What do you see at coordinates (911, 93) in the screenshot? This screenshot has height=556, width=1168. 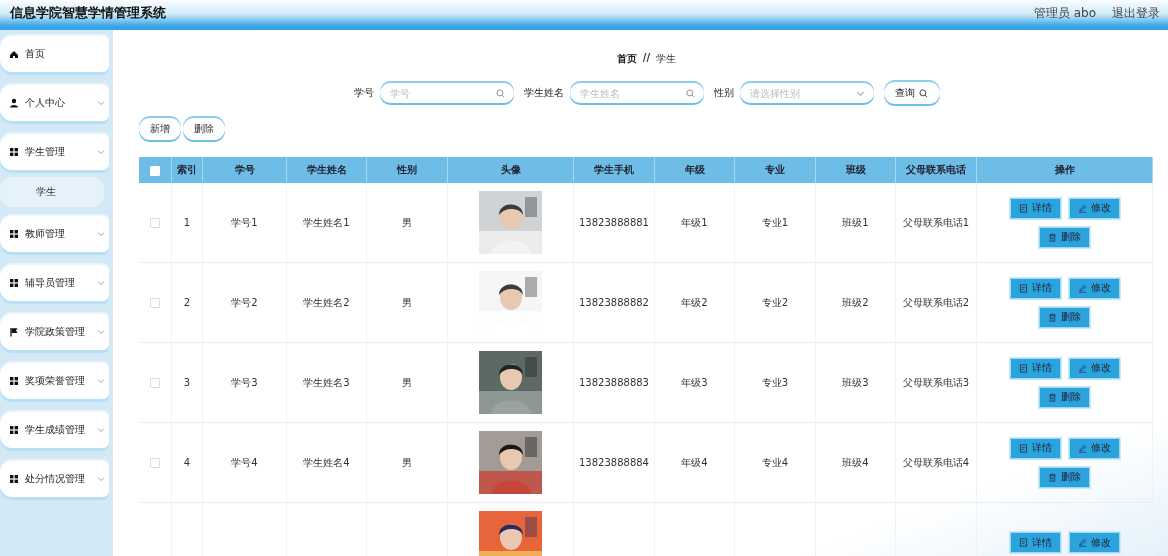 I see `search-button: 查询` at bounding box center [911, 93].